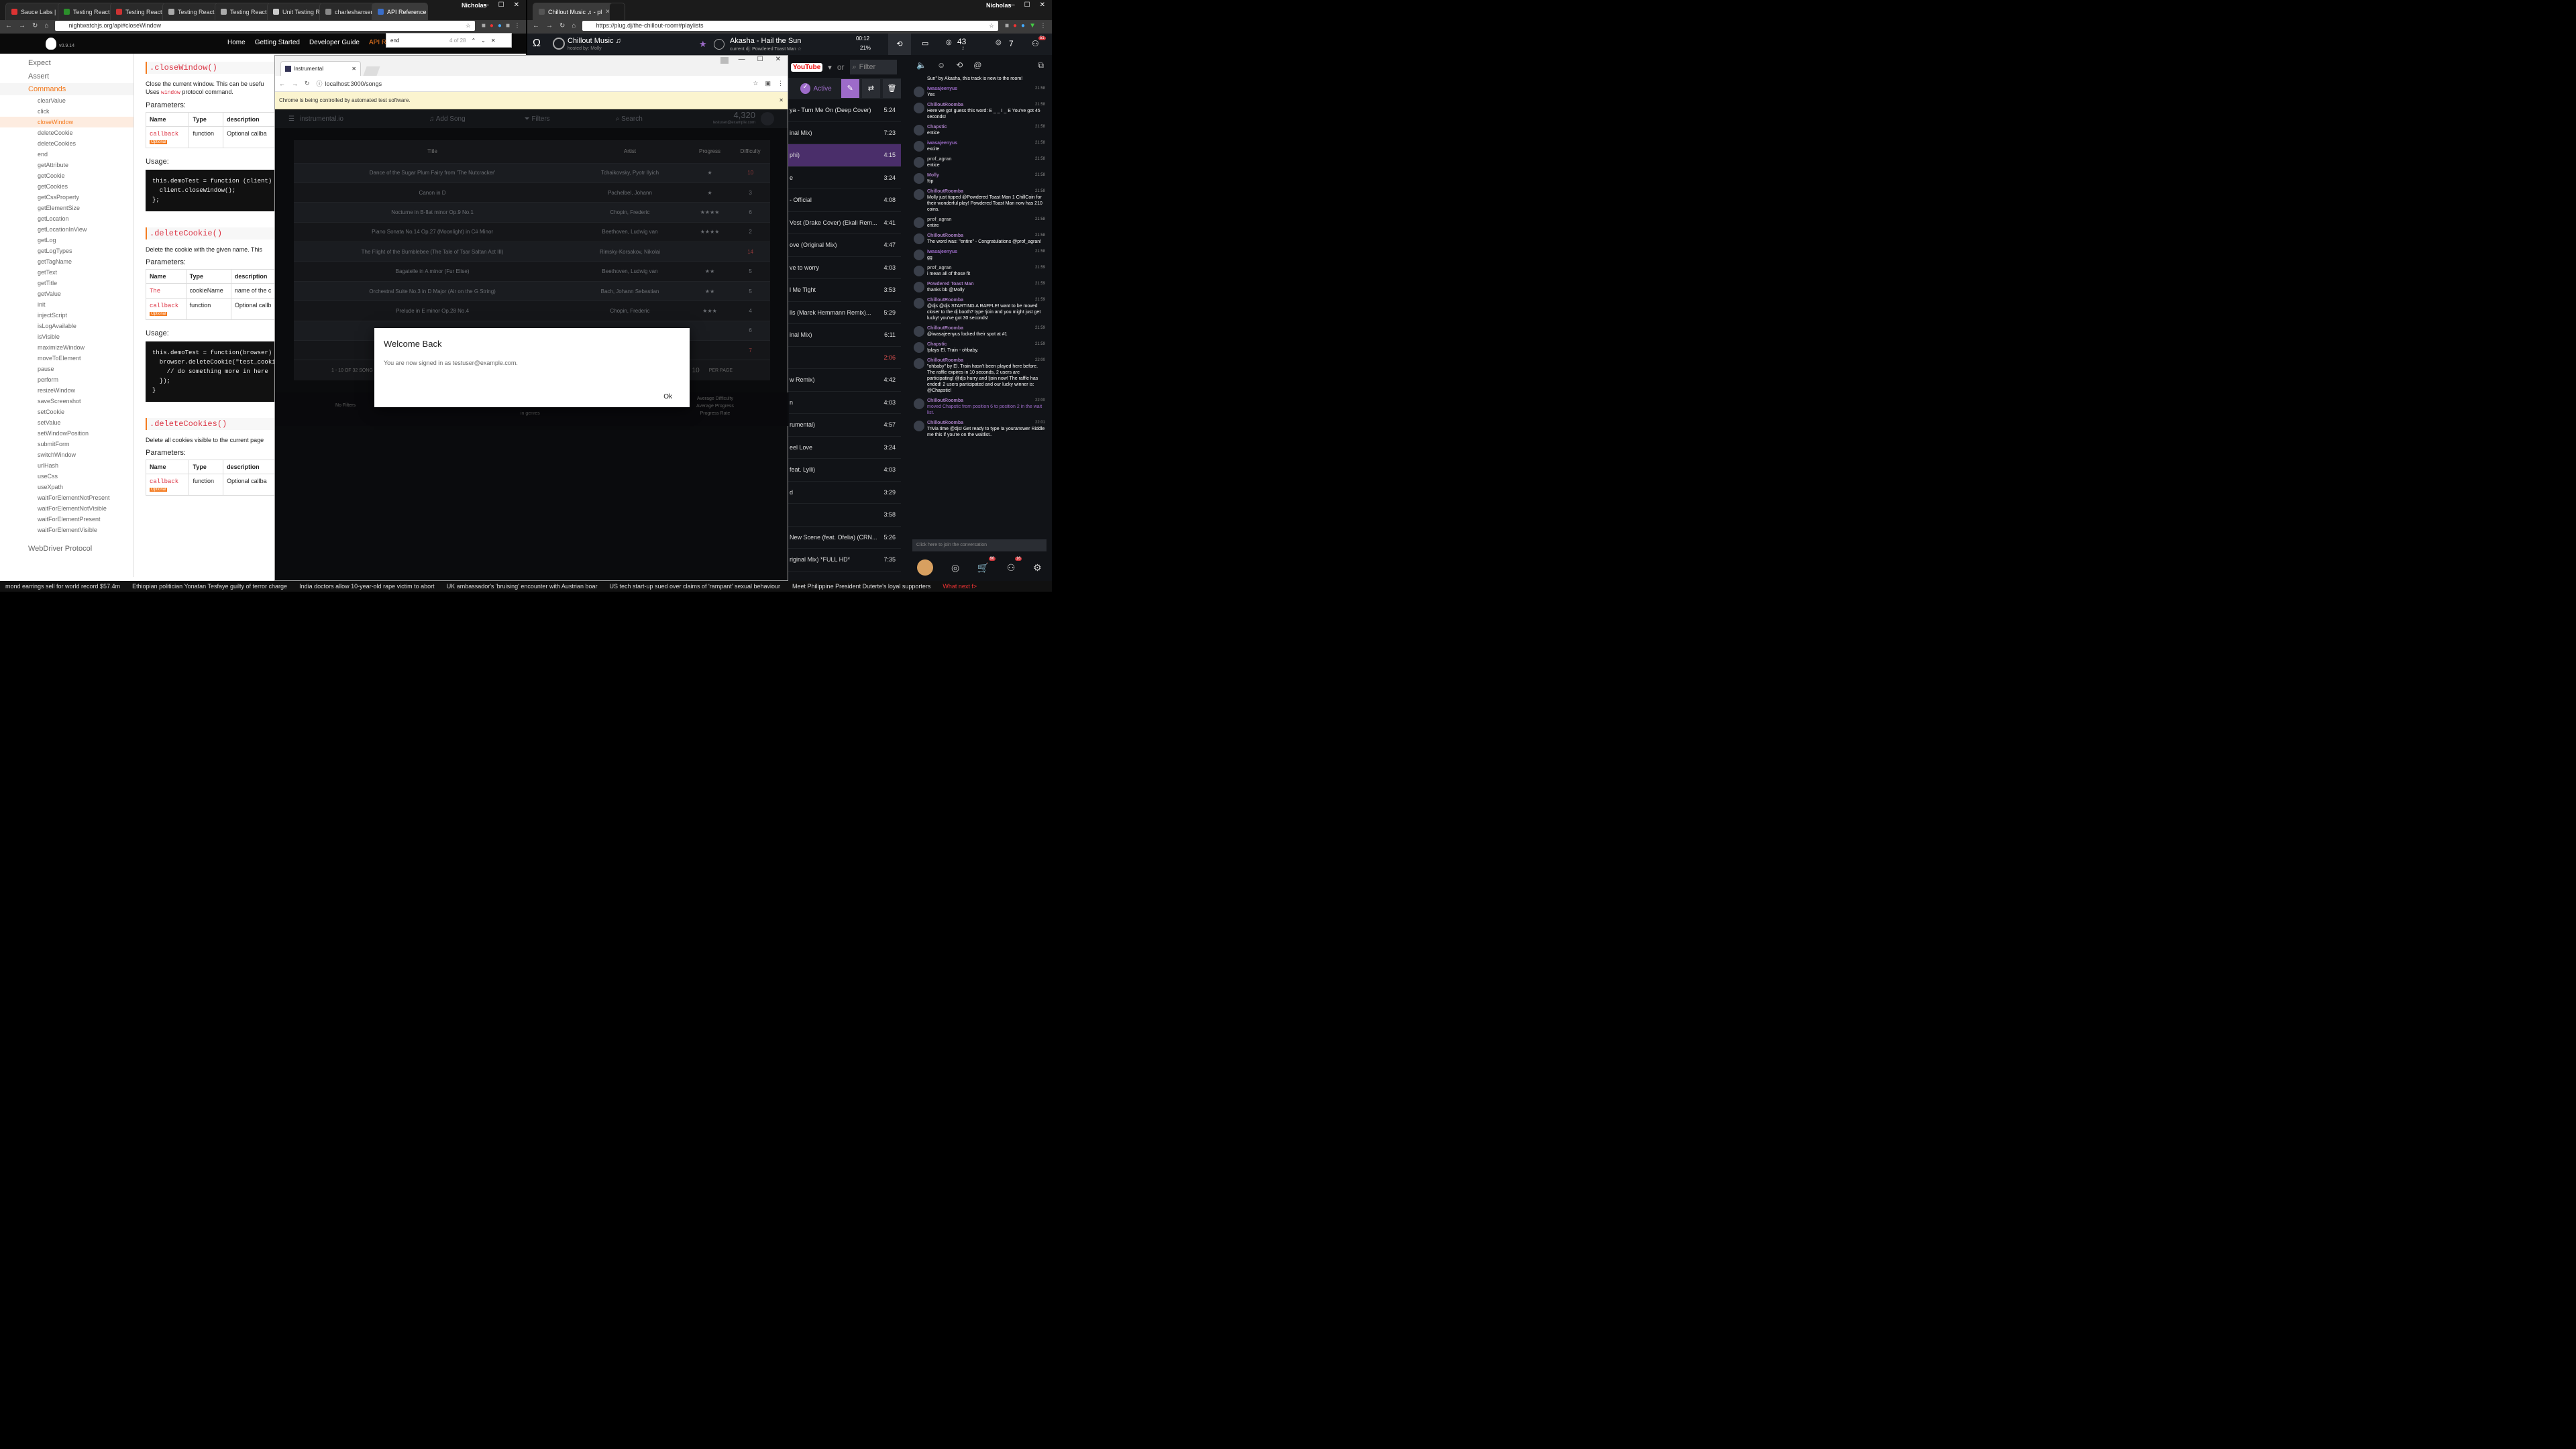 This screenshot has width=2576, height=1449. I want to click on nav-link: Home, so click(236, 42).